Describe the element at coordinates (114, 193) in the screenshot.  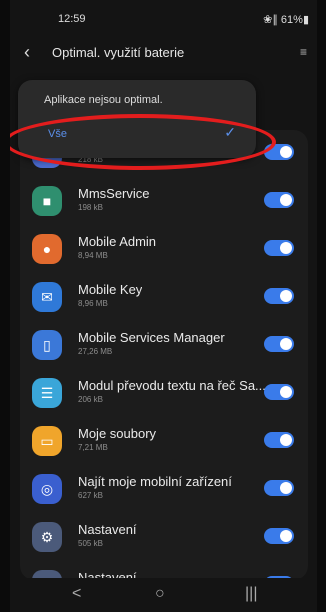
I see `app-name: MmsService` at that location.